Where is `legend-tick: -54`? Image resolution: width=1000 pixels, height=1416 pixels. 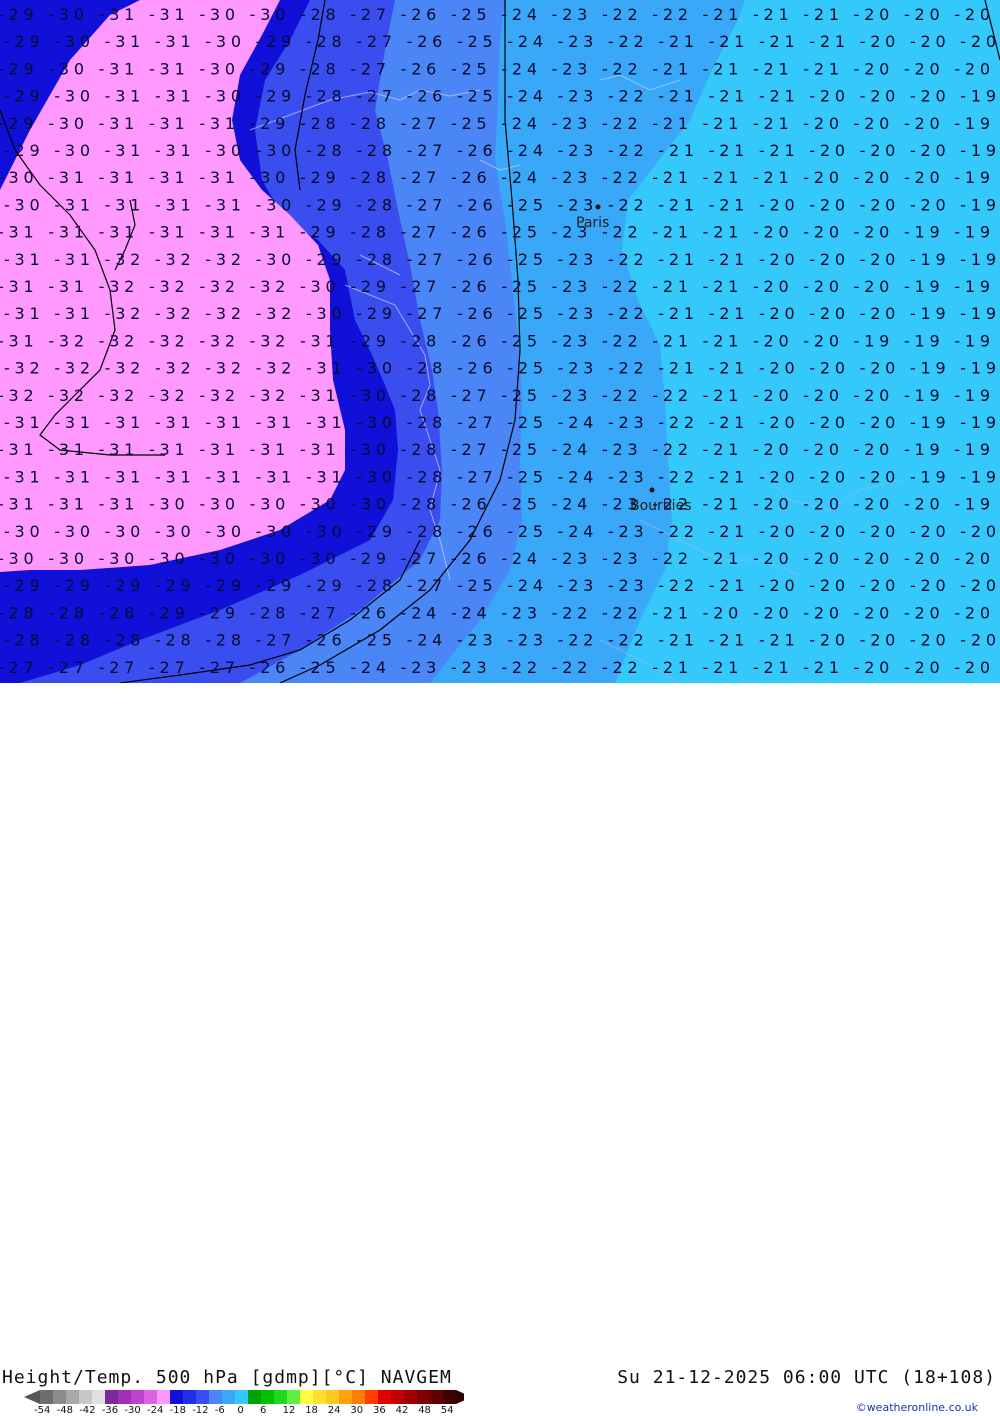 legend-tick: -54 is located at coordinates (42, 1410).